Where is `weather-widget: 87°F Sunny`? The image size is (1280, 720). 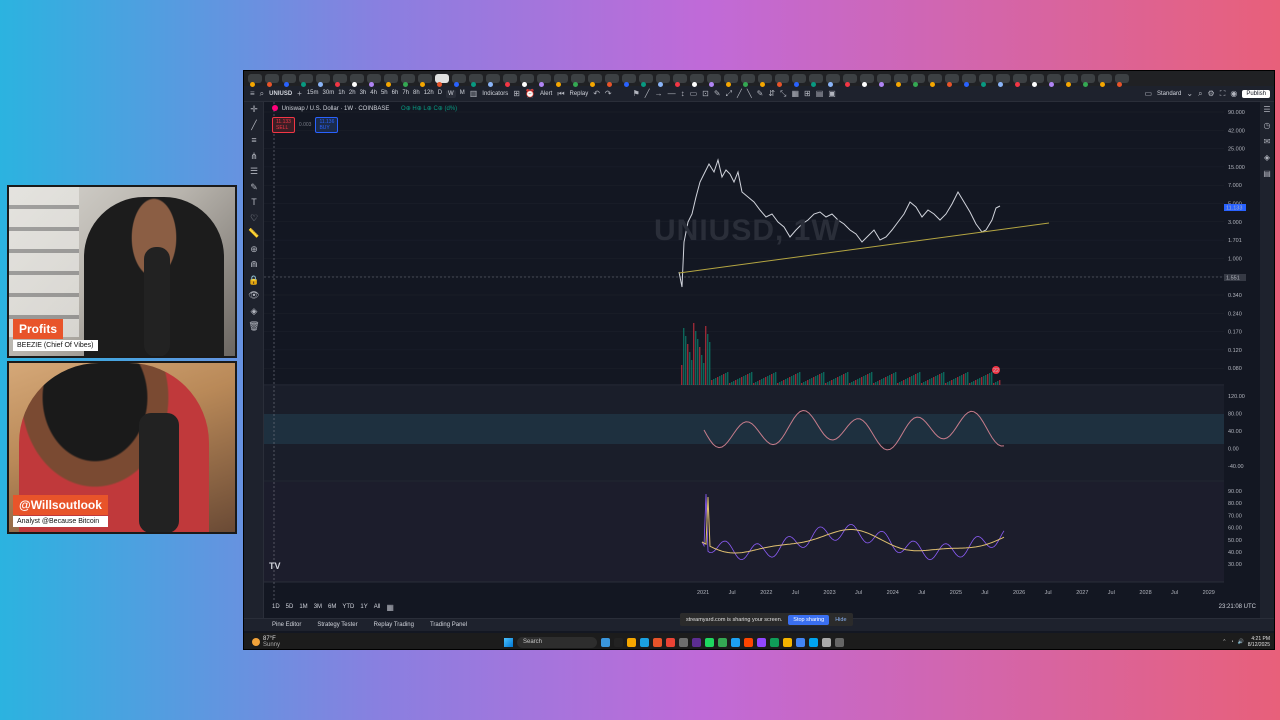
weather-widget: 87°F Sunny is located at coordinates (374, 642).